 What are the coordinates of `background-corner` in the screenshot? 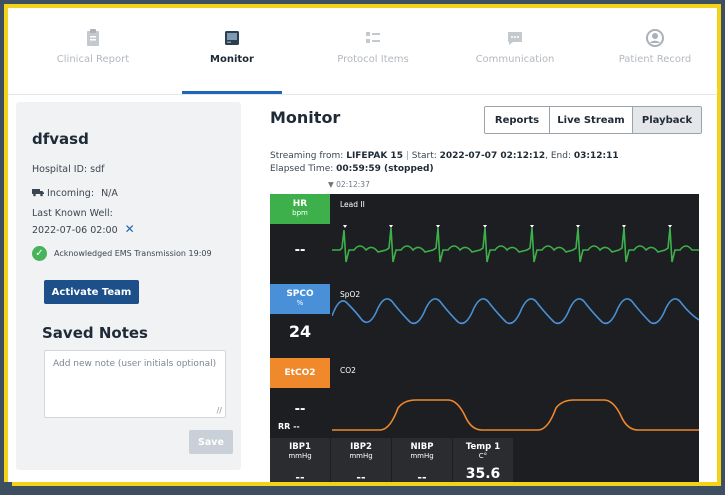 It's located at (6, 488).